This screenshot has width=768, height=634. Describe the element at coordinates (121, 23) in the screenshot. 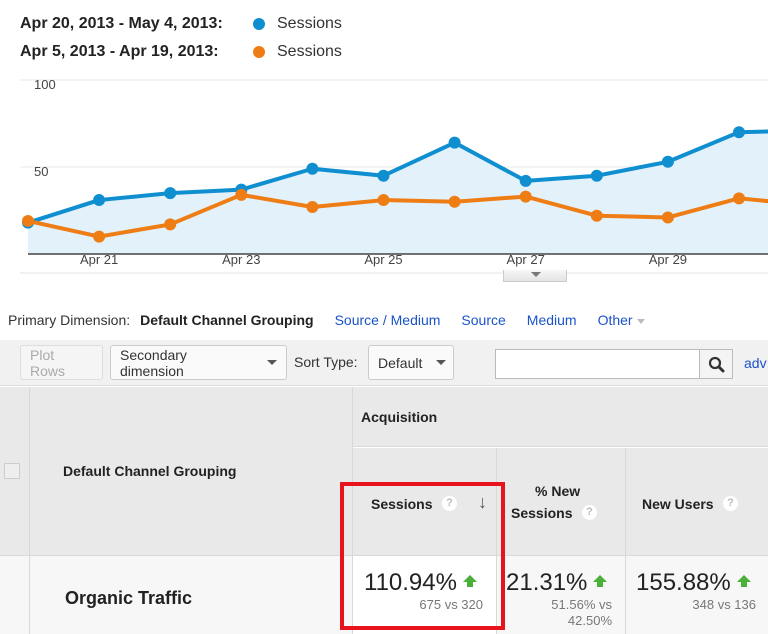

I see `legend-date-range: Apr 20, 2013 - May 4, 2013:` at that location.